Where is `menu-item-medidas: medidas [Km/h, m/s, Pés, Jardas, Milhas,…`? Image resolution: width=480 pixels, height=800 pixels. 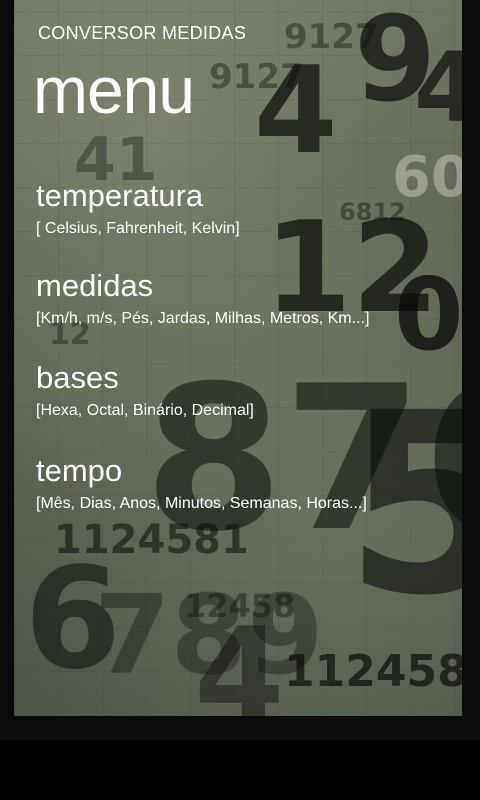 menu-item-medidas: medidas [Km/h, m/s, Pés, Jardas, Milhas,… is located at coordinates (235, 302).